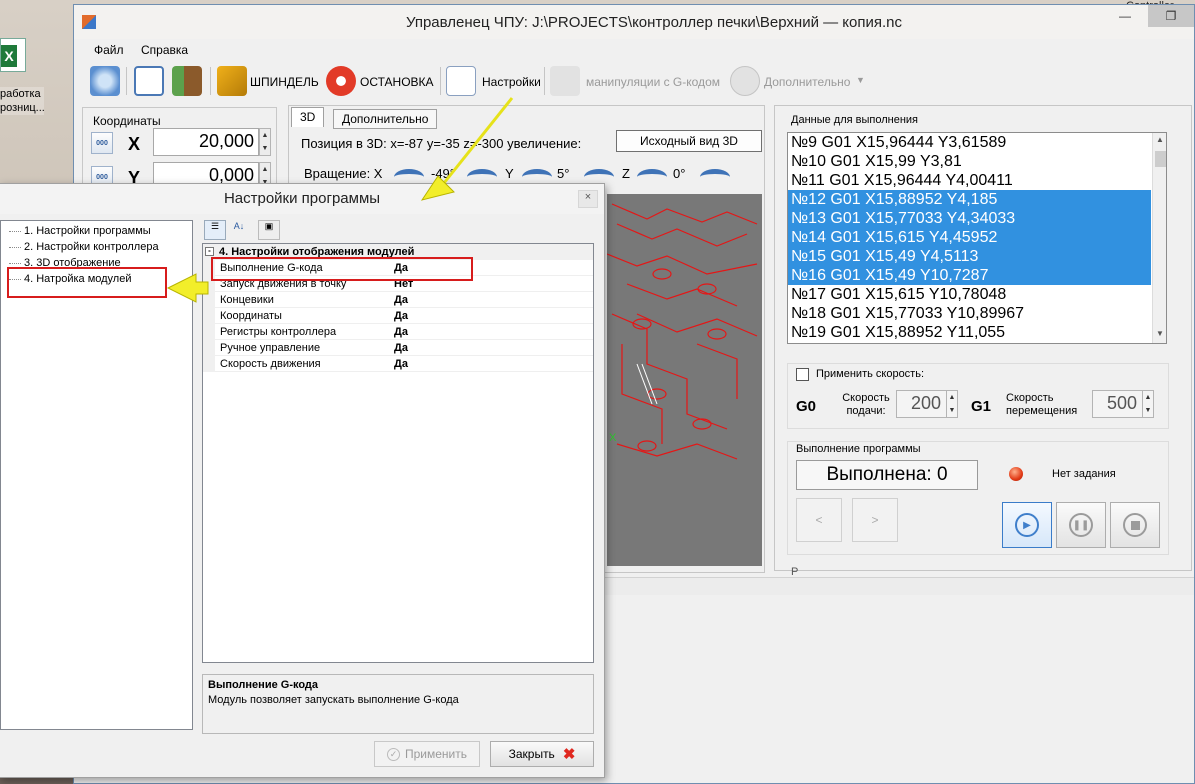  Describe the element at coordinates (1016, 474) in the screenshot. I see `status-led-icon` at that location.